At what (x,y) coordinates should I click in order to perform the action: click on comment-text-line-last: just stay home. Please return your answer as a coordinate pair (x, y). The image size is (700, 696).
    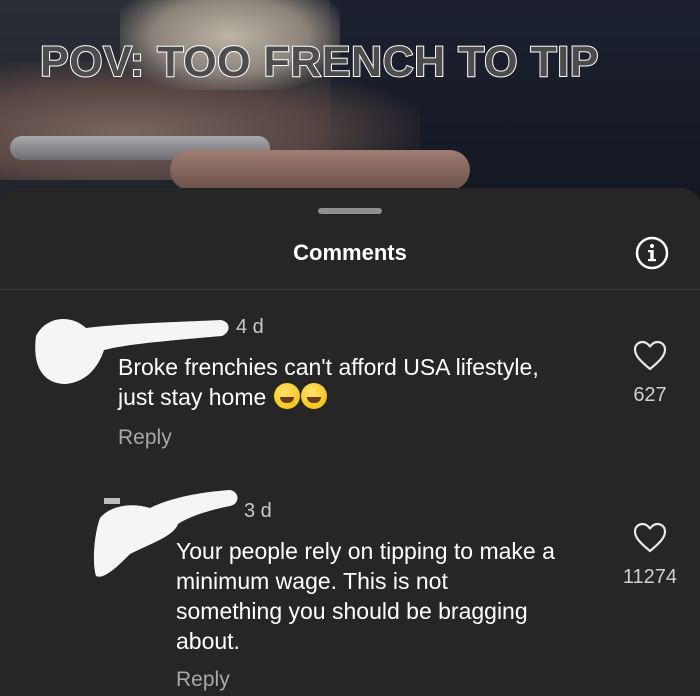
    Looking at the image, I should click on (328, 397).